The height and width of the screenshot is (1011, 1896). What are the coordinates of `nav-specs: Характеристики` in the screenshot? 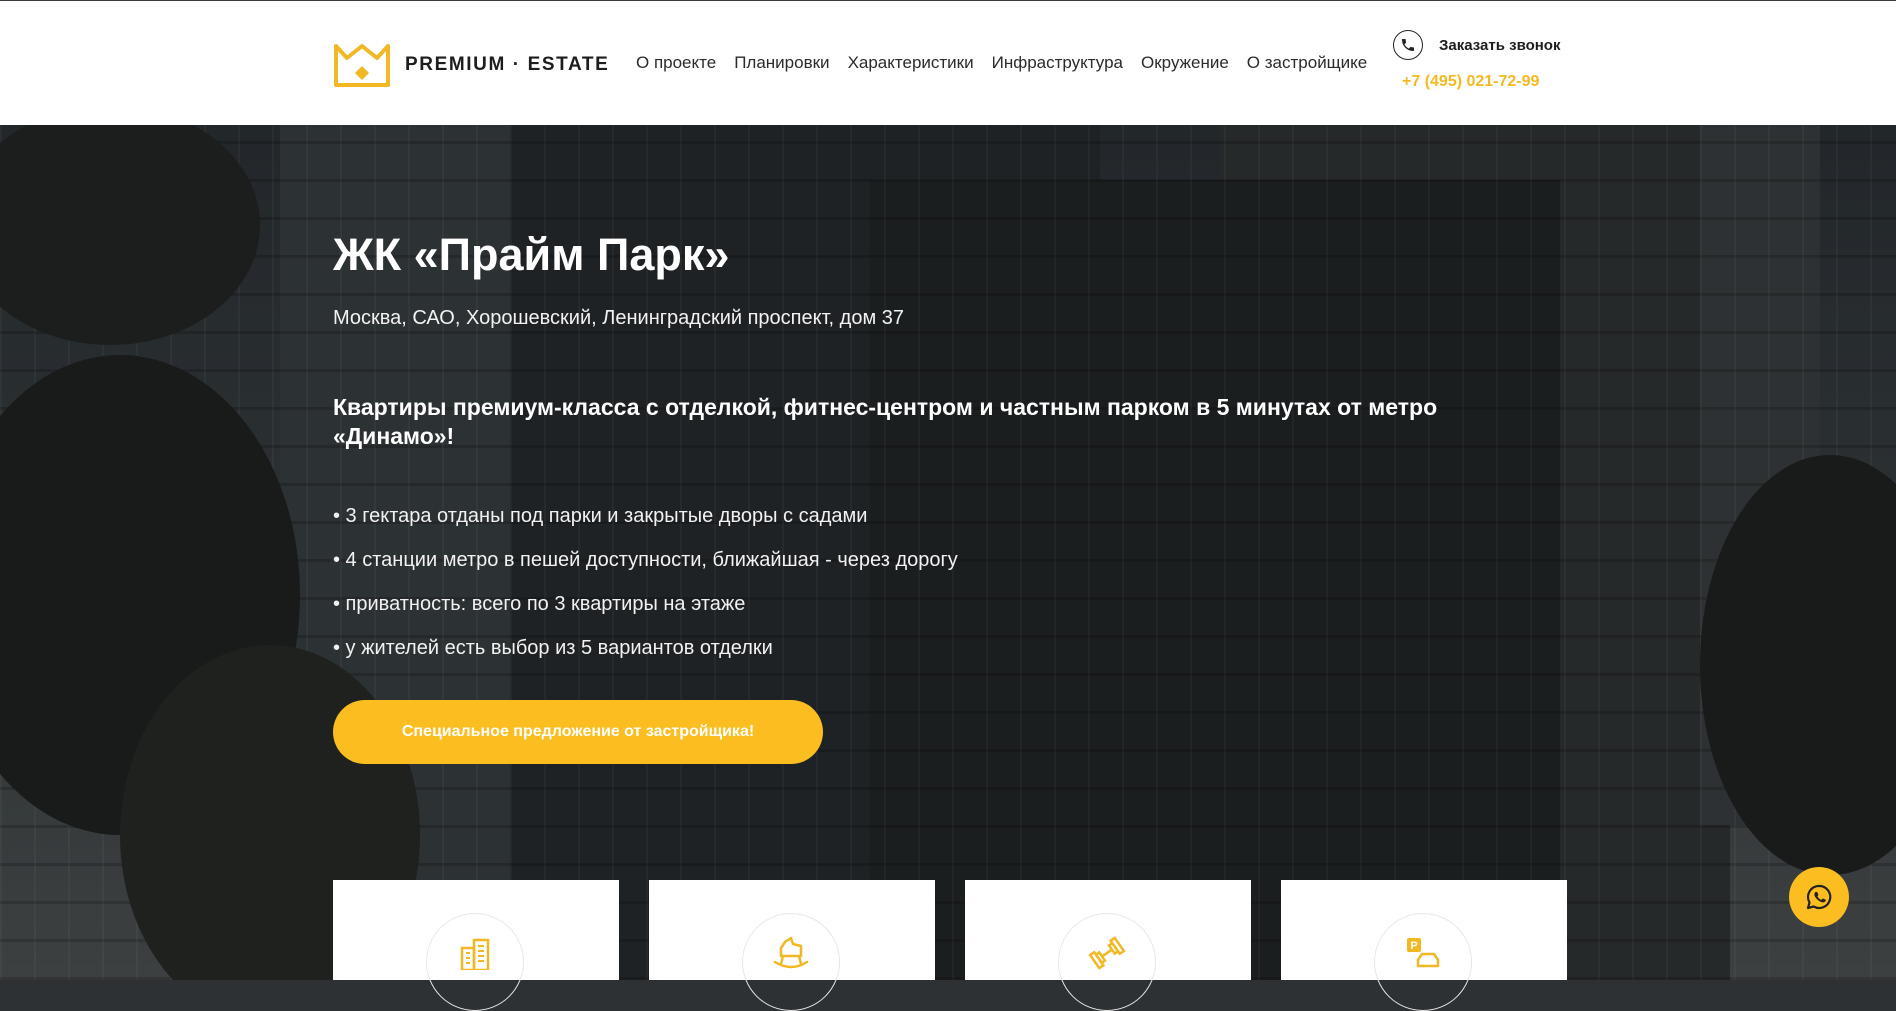 It's located at (911, 63).